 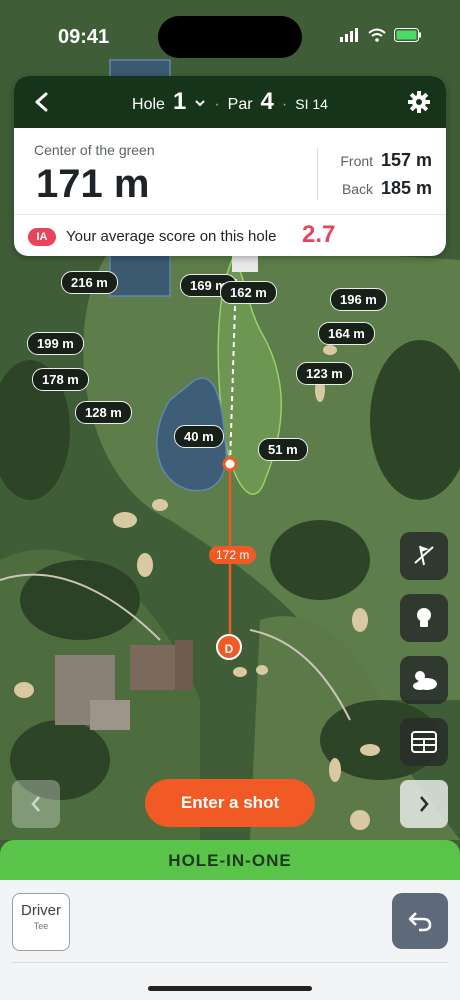 I want to click on average-score-value: 2.7, so click(x=319, y=234).